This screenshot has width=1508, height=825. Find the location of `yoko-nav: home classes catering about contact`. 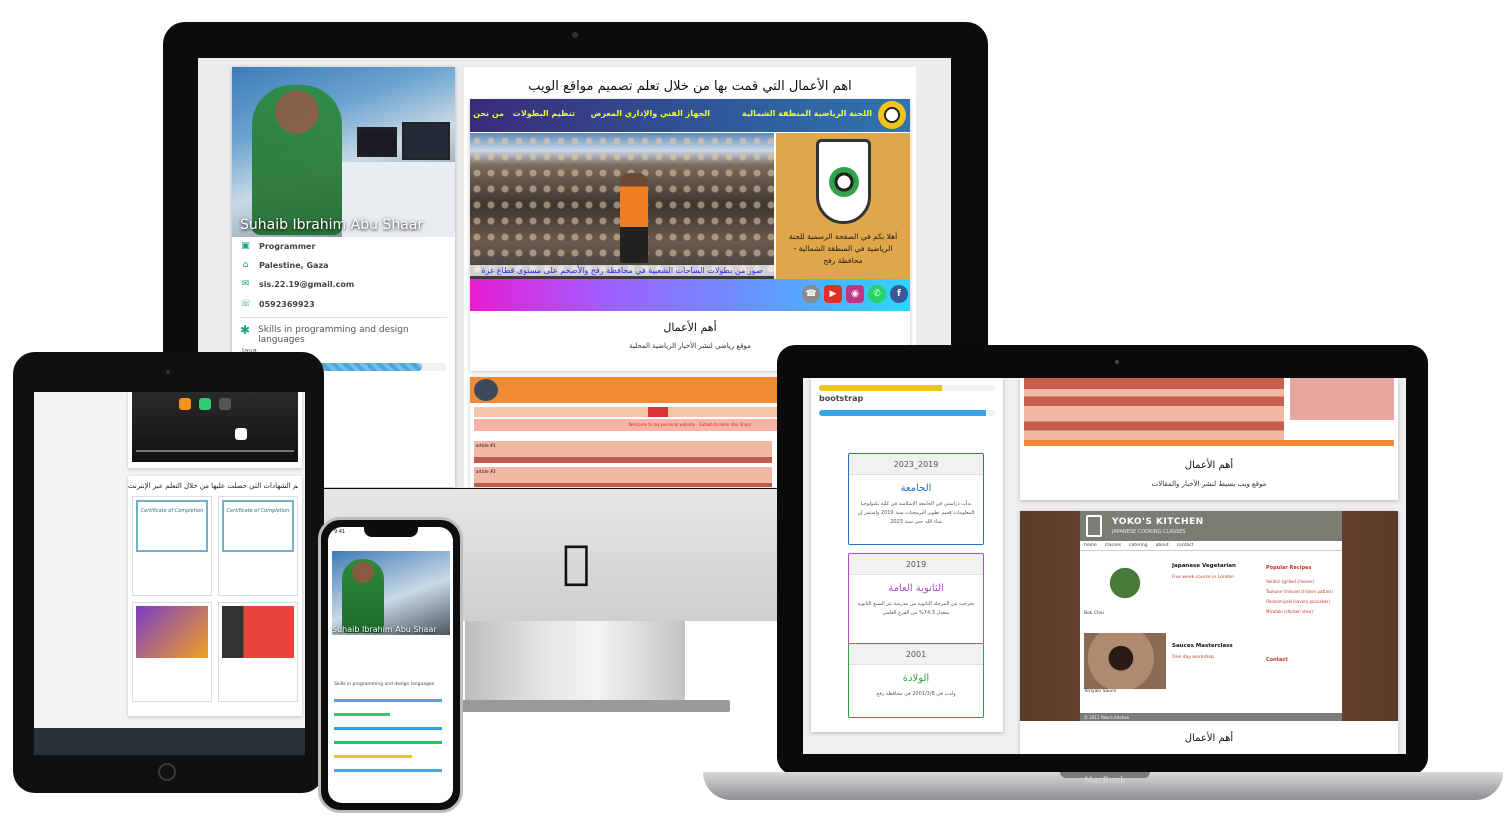

yoko-nav: home classes catering about contact is located at coordinates (1211, 546).